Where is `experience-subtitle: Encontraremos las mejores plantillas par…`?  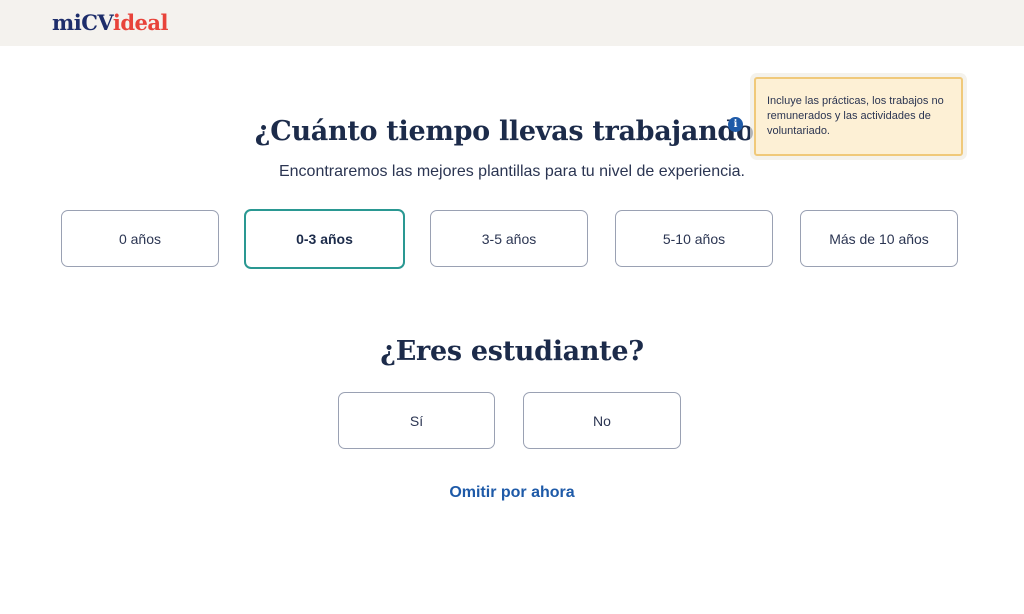
experience-subtitle: Encontraremos las mejores plantillas par… is located at coordinates (511, 171).